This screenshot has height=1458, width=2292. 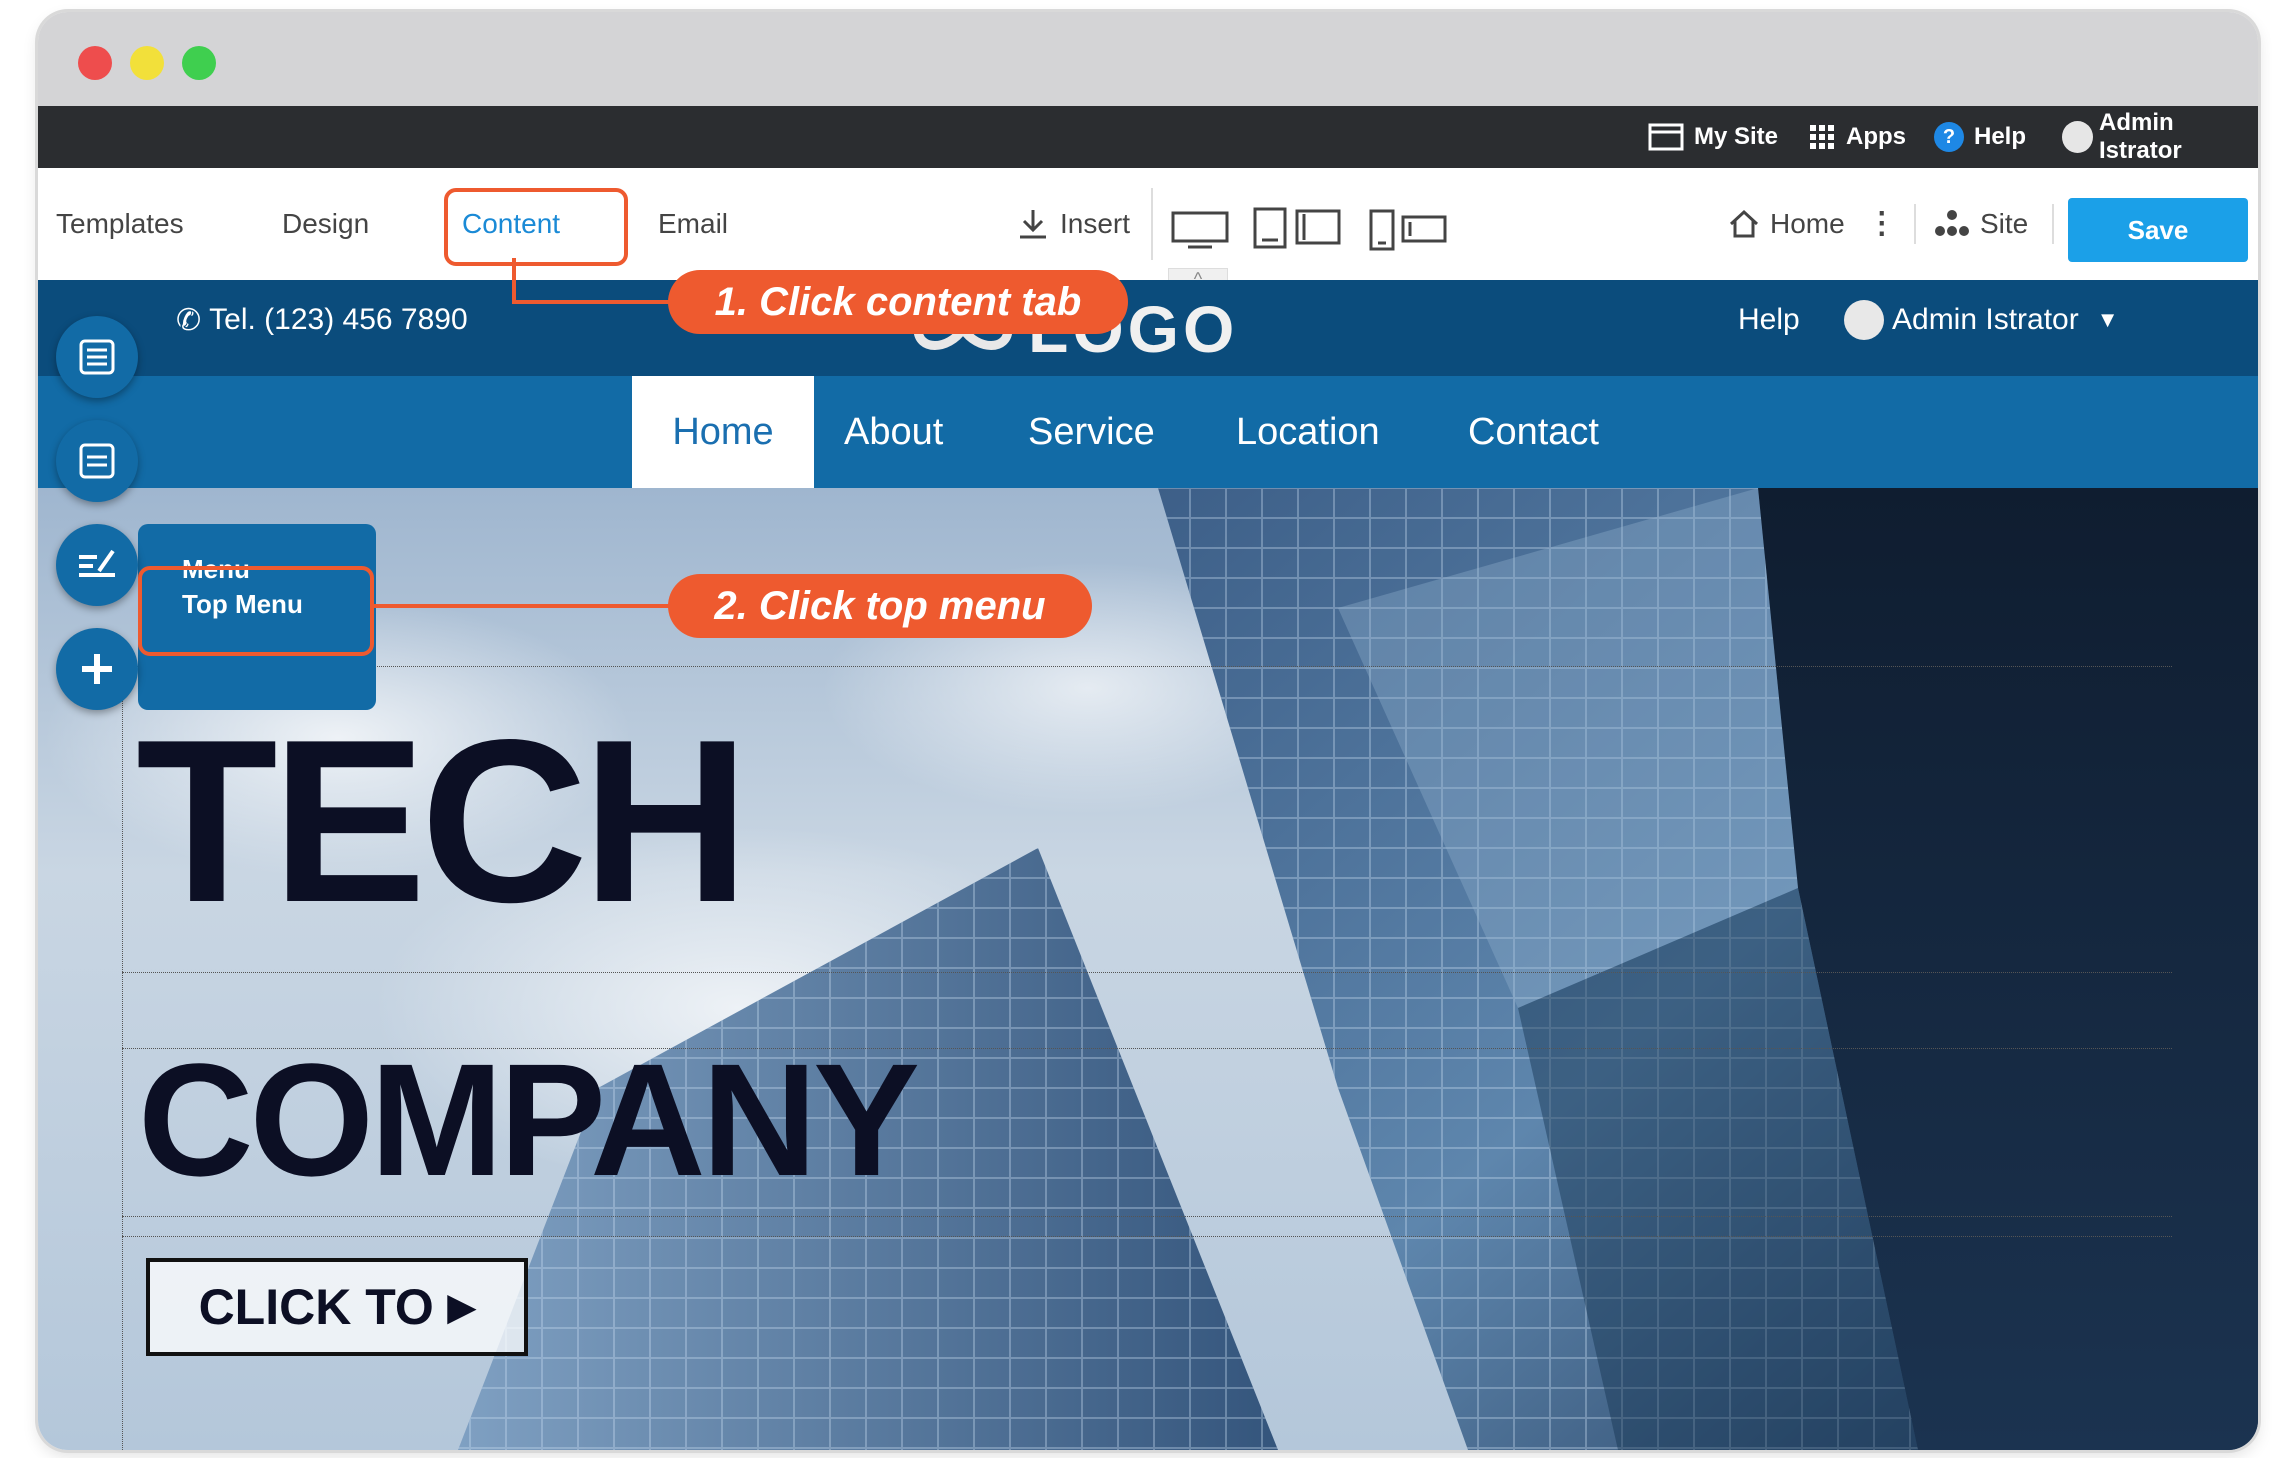 What do you see at coordinates (461, 1306) in the screenshot?
I see `play-arrow-icon: ▶` at bounding box center [461, 1306].